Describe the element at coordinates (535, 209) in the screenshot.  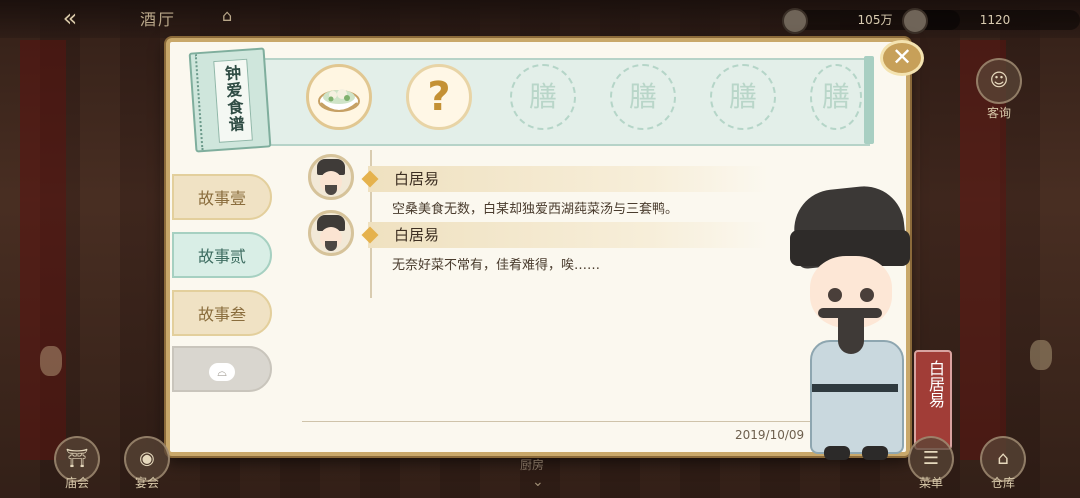
I see `dialogue-line: 空桑美食无数，白某却独爱西湖莼菜汤与三套鸭。` at that location.